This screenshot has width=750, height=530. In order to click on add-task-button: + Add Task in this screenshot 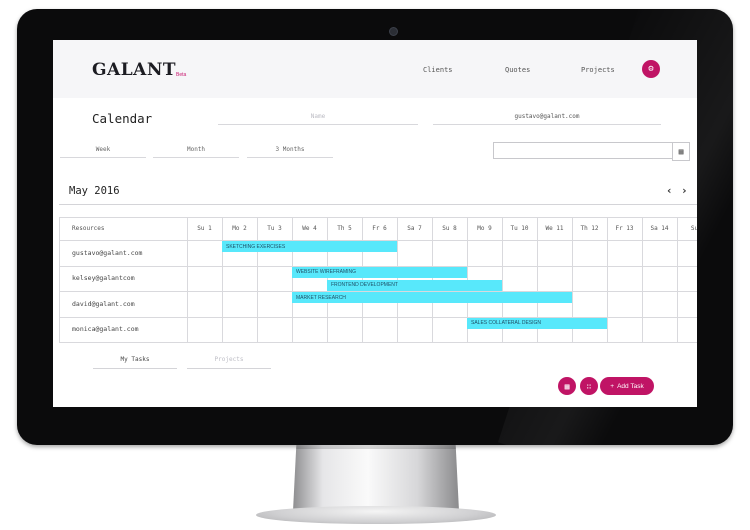, I will do `click(627, 386)`.